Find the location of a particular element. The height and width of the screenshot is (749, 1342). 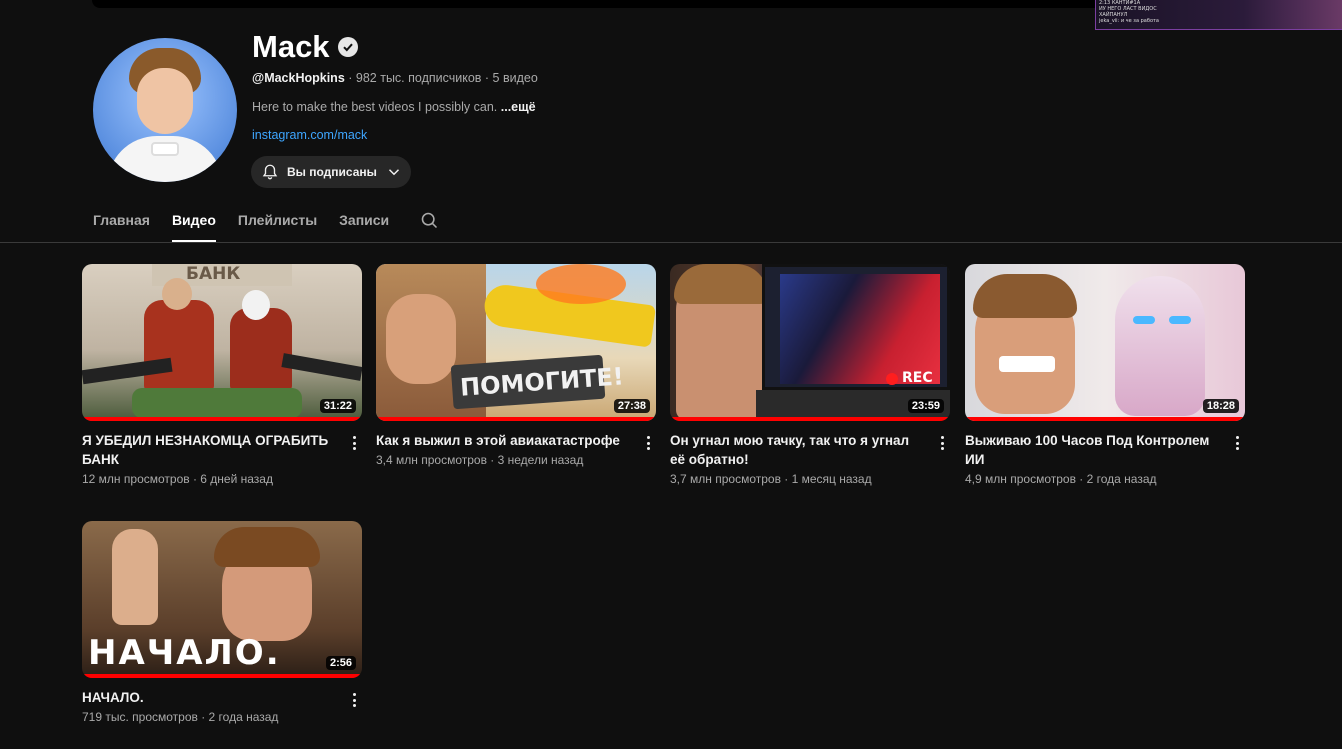

tab-videos: Видео is located at coordinates (193, 223).